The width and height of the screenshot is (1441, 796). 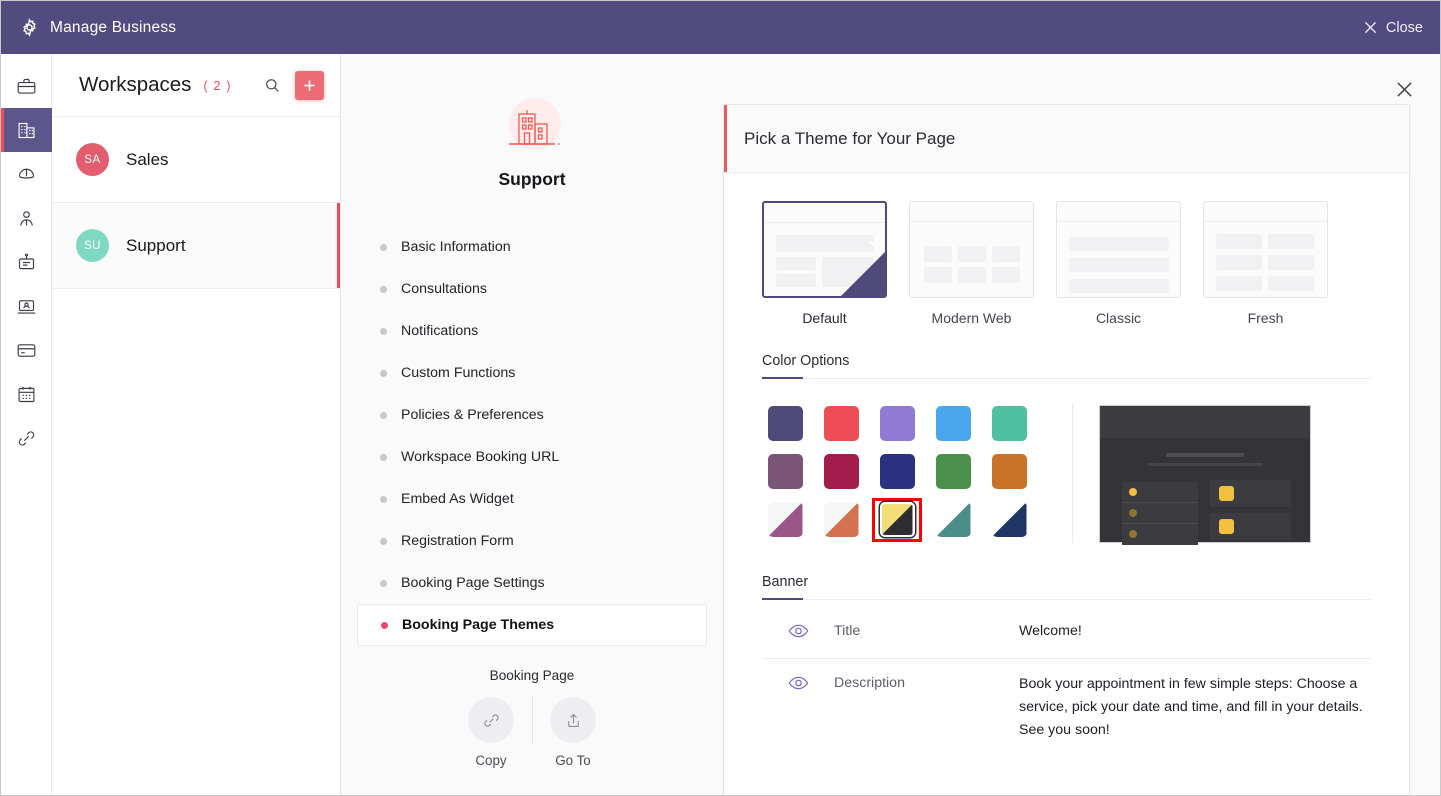 I want to click on theme-list: Default Modern Web Classic Fresh, so click(x=1066, y=263).